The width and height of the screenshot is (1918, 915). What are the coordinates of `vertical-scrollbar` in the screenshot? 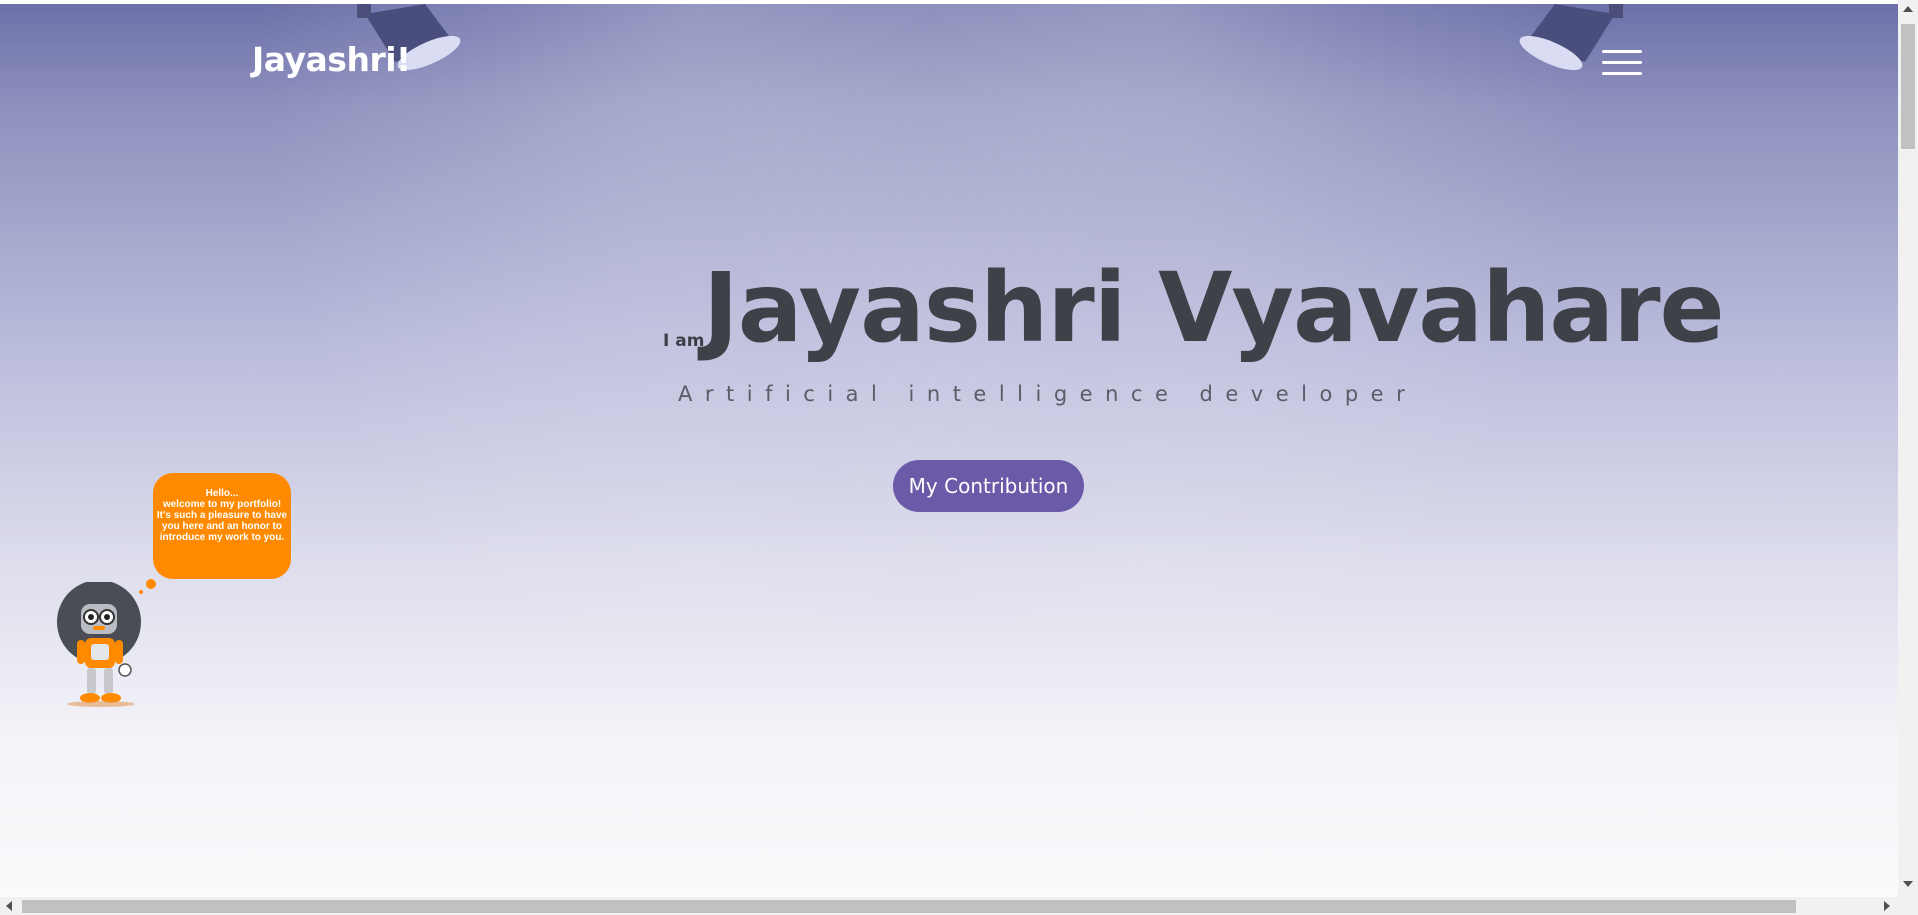 It's located at (1908, 448).